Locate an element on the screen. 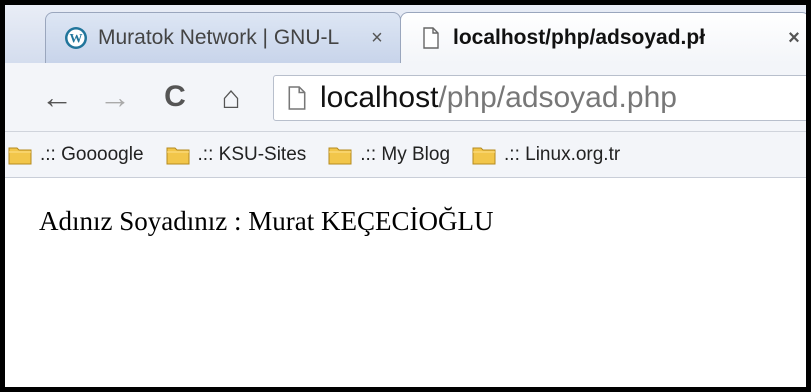 The height and width of the screenshot is (392, 811). bookmark-linux-org-tr: .:: Linux.org.tr is located at coordinates (546, 155).